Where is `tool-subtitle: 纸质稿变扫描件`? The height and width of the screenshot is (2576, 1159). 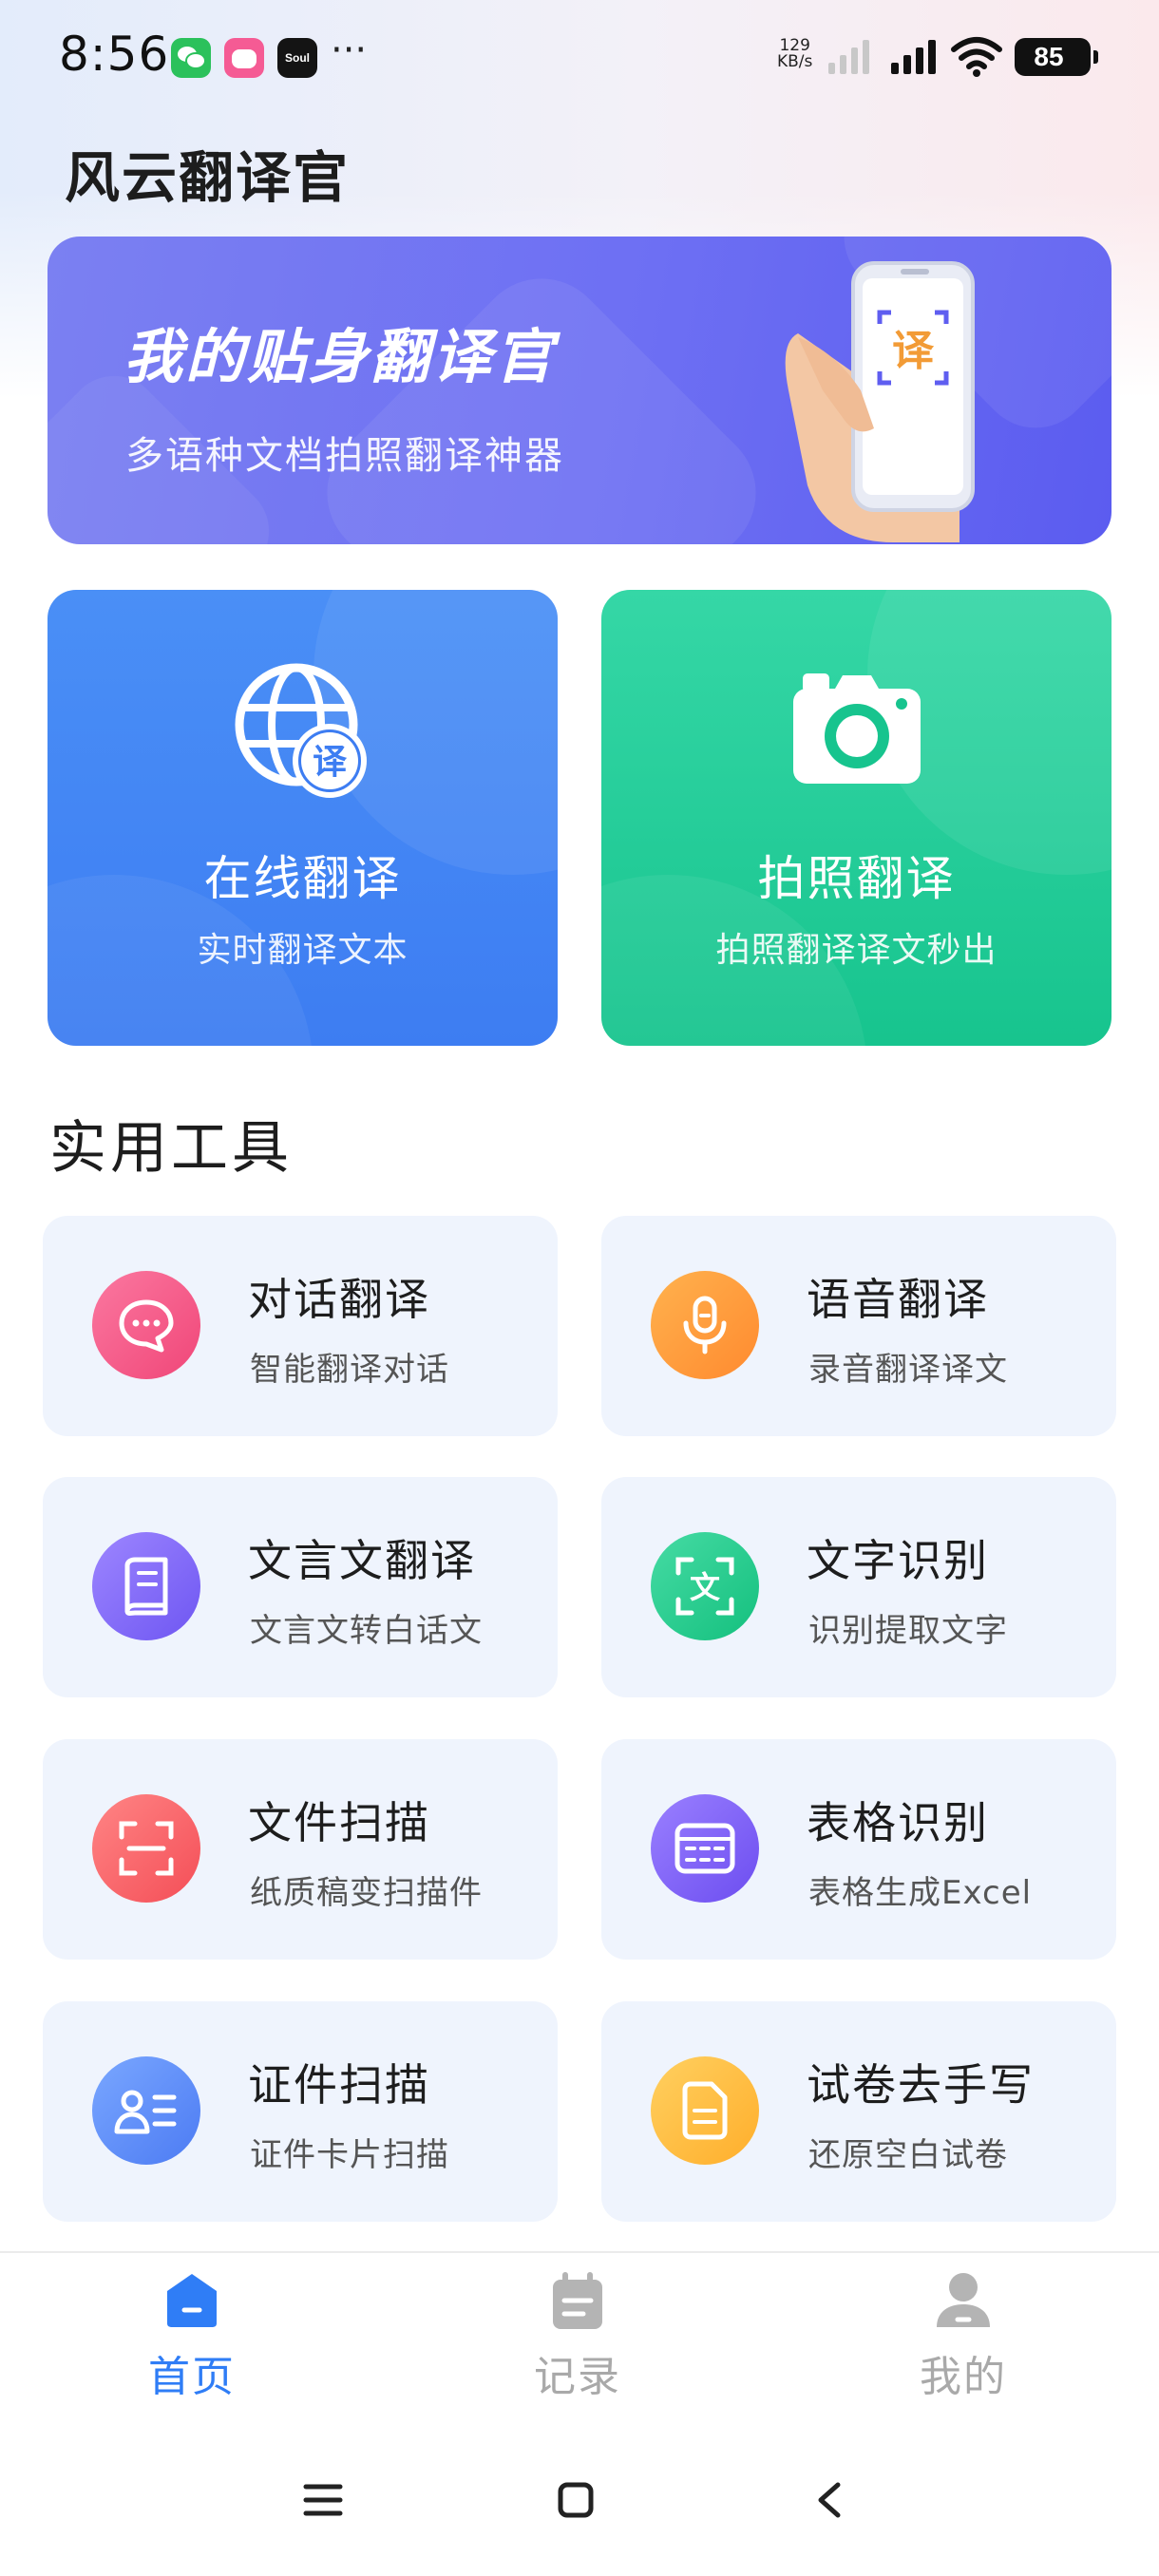
tool-subtitle: 纸质稿变扫描件 is located at coordinates (366, 1893).